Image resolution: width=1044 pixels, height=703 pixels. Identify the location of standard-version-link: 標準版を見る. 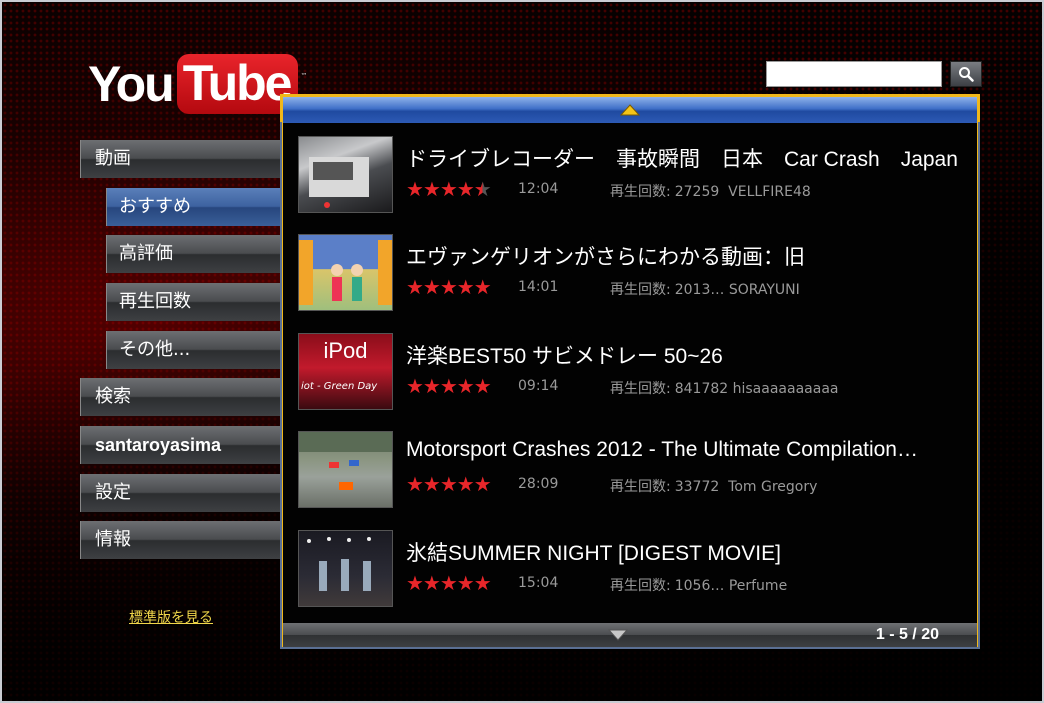
(171, 617).